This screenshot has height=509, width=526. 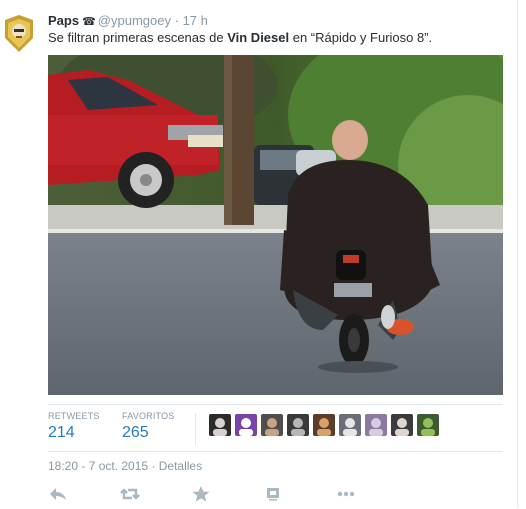 What do you see at coordinates (298, 425) in the screenshot?
I see `favoriter-4-avatar` at bounding box center [298, 425].